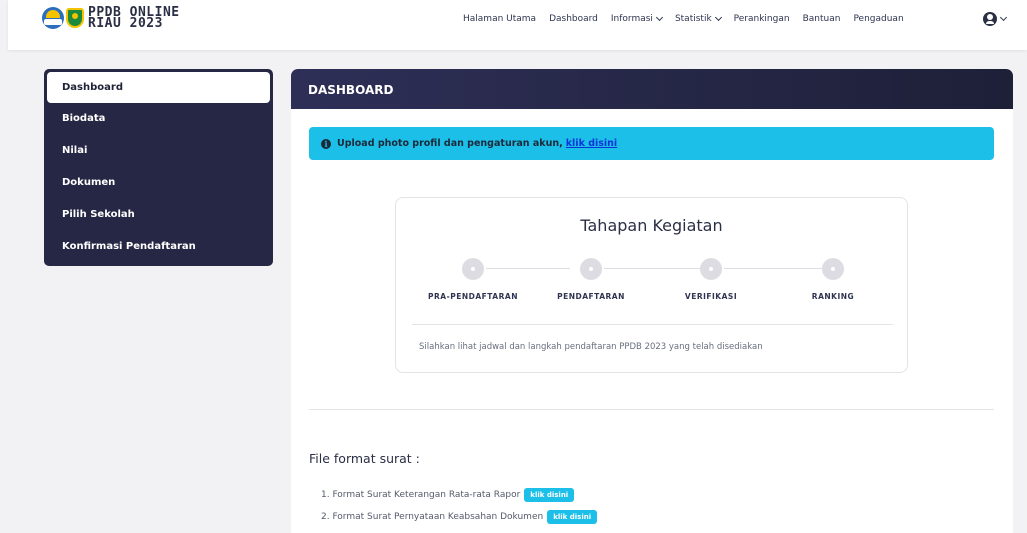 This screenshot has width=1027, height=533. What do you see at coordinates (651, 225) in the screenshot?
I see `tahapan-title: Tahapan Kegiatan` at bounding box center [651, 225].